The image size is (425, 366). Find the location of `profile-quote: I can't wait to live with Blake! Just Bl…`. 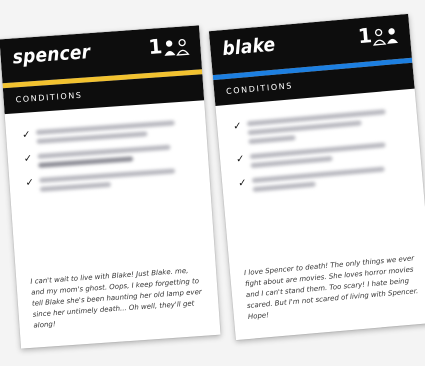

profile-quote: I can't wait to live with Blake! Just Bl… is located at coordinates (116, 298).